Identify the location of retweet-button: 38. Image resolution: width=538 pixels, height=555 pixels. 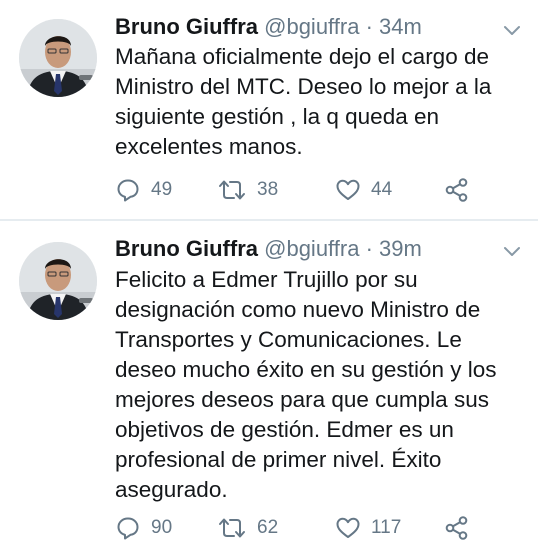
(247, 190).